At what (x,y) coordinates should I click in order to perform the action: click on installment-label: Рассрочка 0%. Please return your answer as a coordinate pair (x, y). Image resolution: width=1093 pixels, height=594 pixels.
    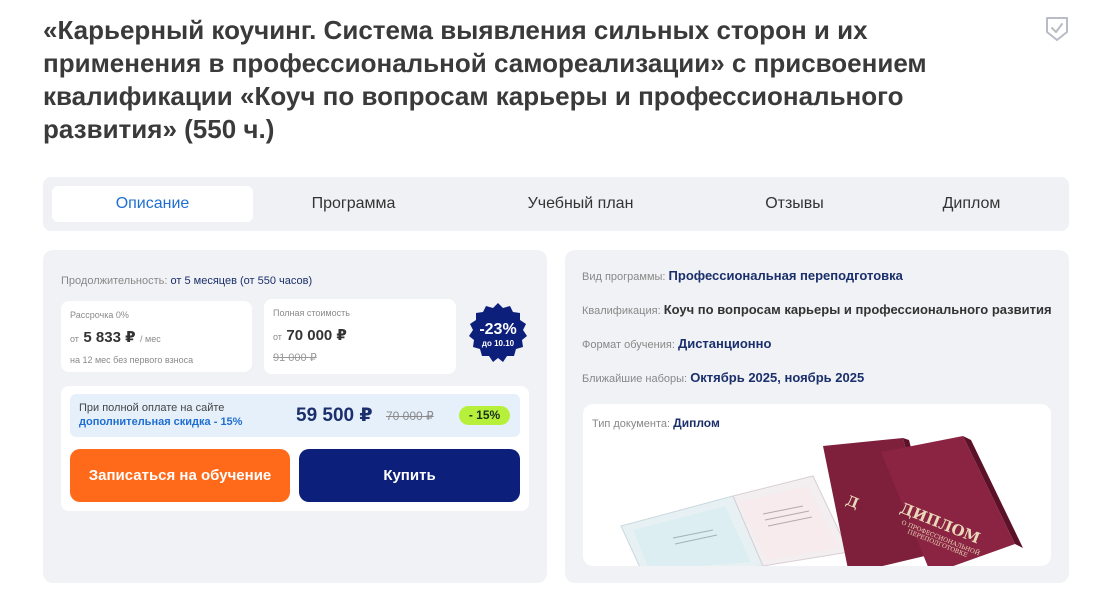
    Looking at the image, I should click on (99, 315).